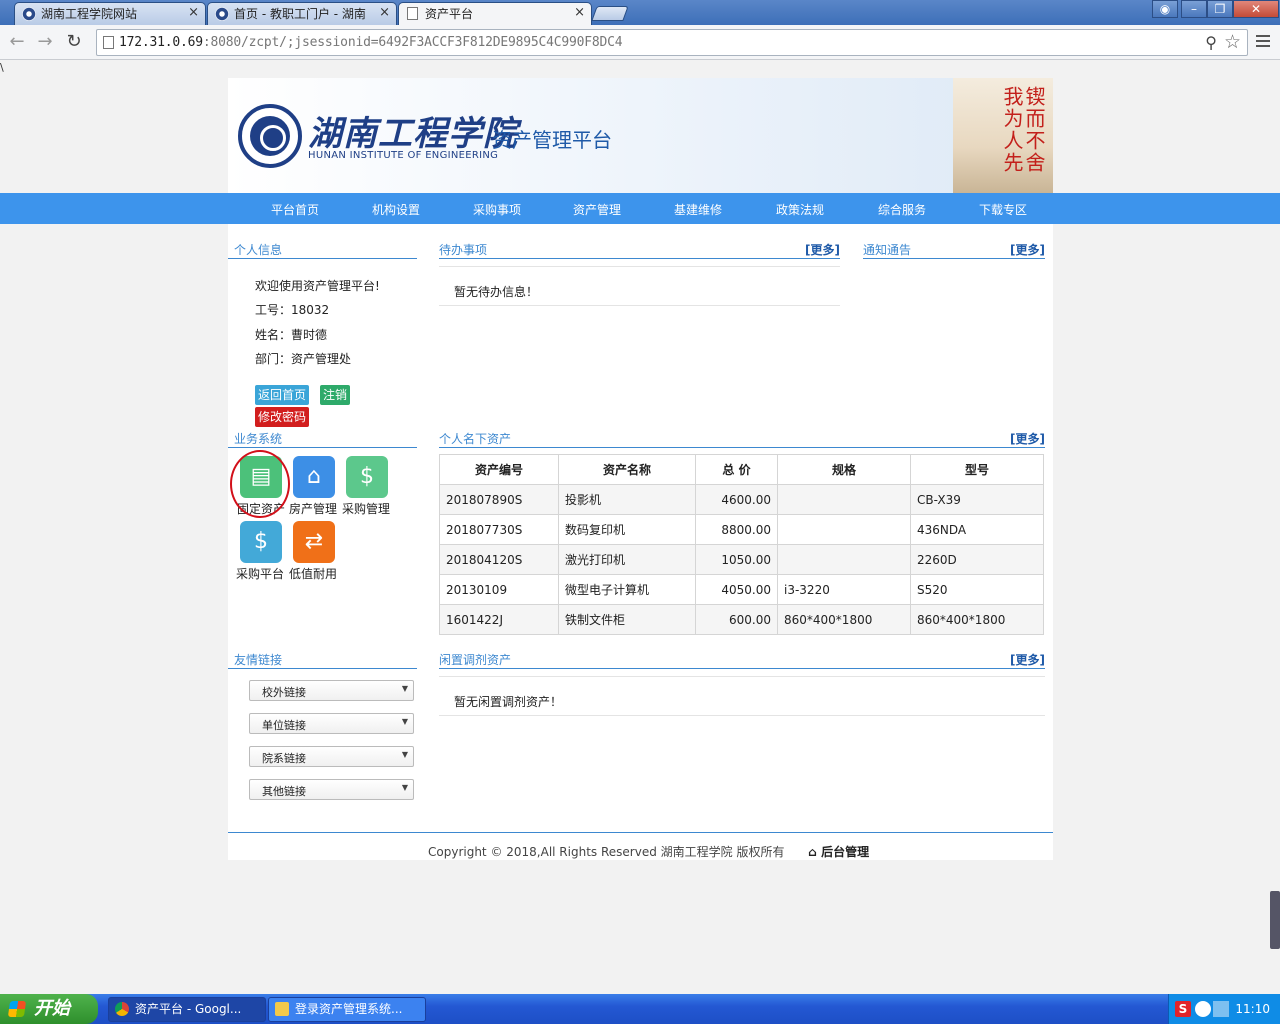  I want to click on column-header: 资产名称, so click(627, 469).